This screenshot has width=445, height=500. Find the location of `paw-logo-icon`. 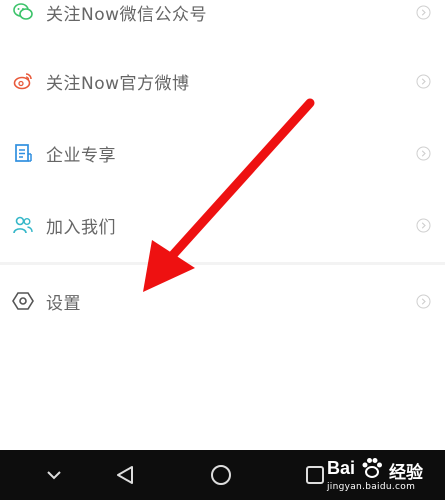

paw-logo-icon is located at coordinates (372, 468).